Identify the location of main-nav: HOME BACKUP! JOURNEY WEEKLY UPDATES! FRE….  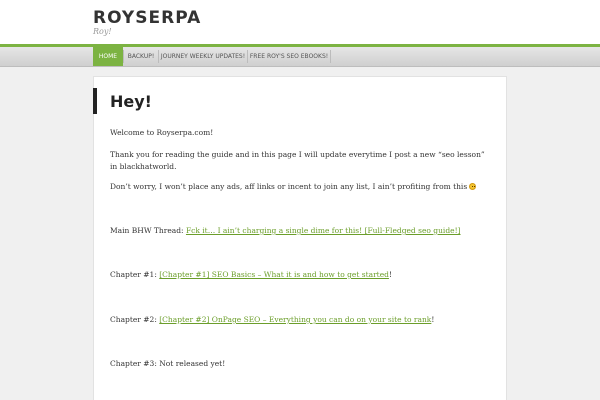
(300, 57).